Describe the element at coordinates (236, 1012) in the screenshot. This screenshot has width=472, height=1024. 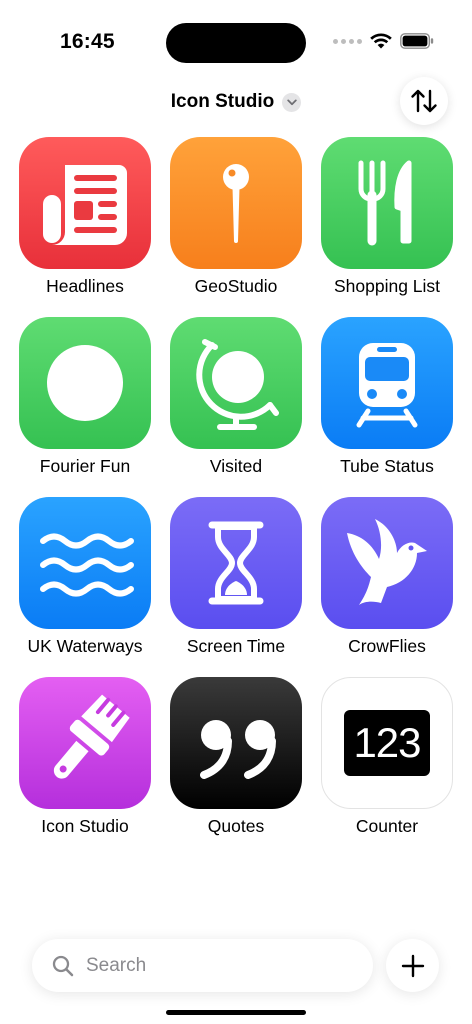
I see `home-indicator` at that location.